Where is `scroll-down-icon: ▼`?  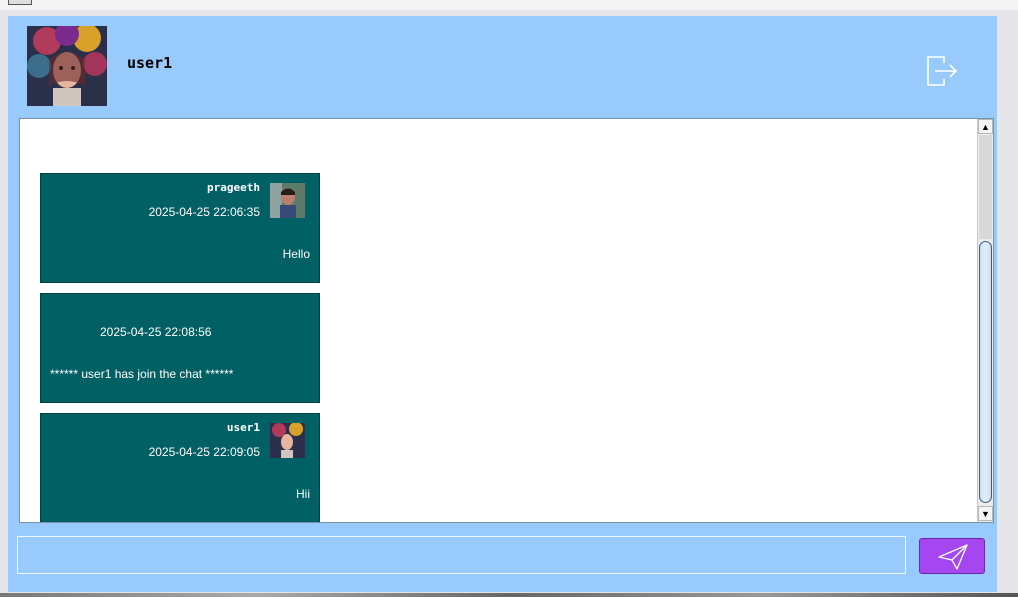
scroll-down-icon: ▼ is located at coordinates (985, 513).